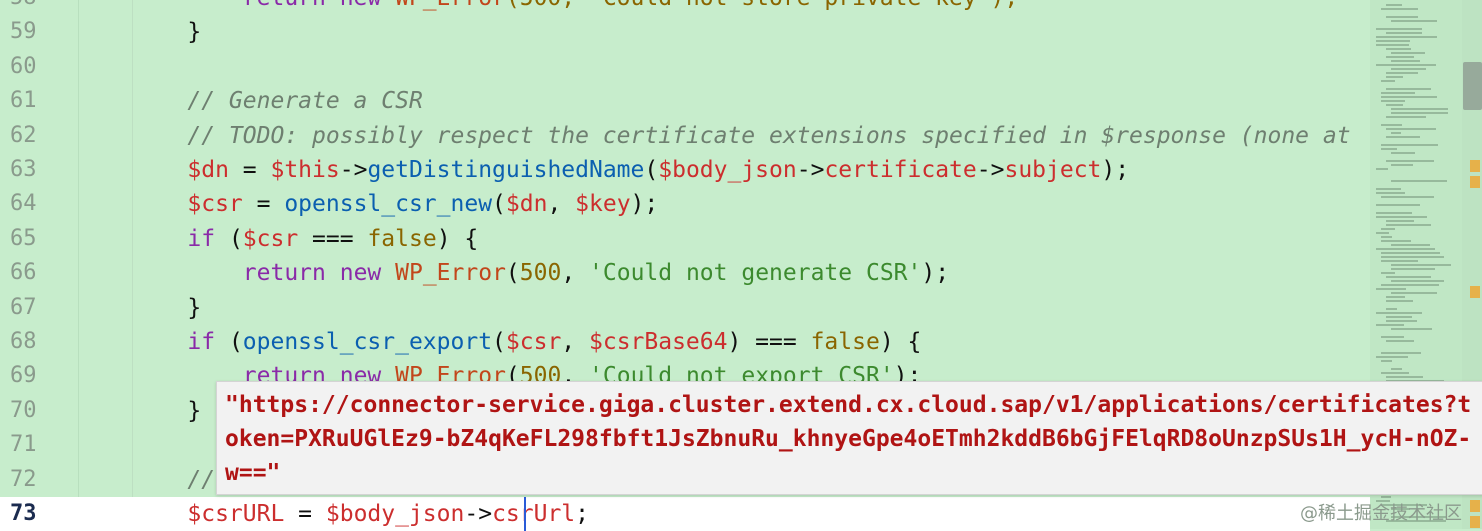 This screenshot has height=531, width=1482. What do you see at coordinates (23, 341) in the screenshot?
I see `line-number: 68` at bounding box center [23, 341].